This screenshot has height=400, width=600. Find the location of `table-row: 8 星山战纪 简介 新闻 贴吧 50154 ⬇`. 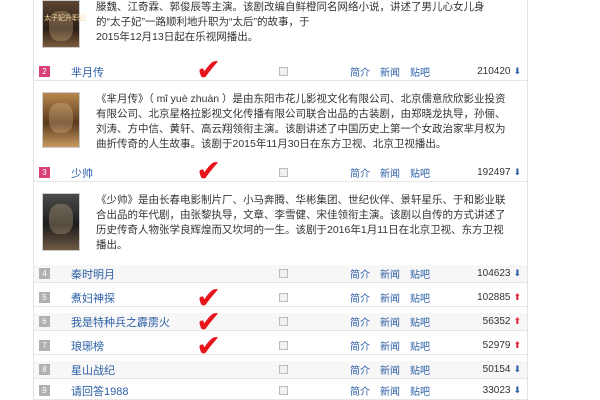

table-row: 8 星山战纪 简介 新闻 贴吧 50154 ⬇ is located at coordinates (280, 370).